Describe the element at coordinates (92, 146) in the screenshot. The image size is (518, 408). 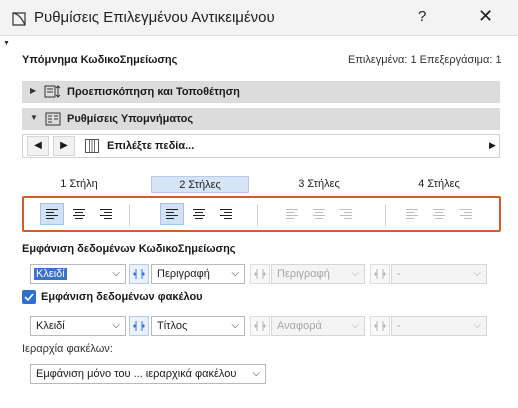
I see `fields-table-icon` at that location.